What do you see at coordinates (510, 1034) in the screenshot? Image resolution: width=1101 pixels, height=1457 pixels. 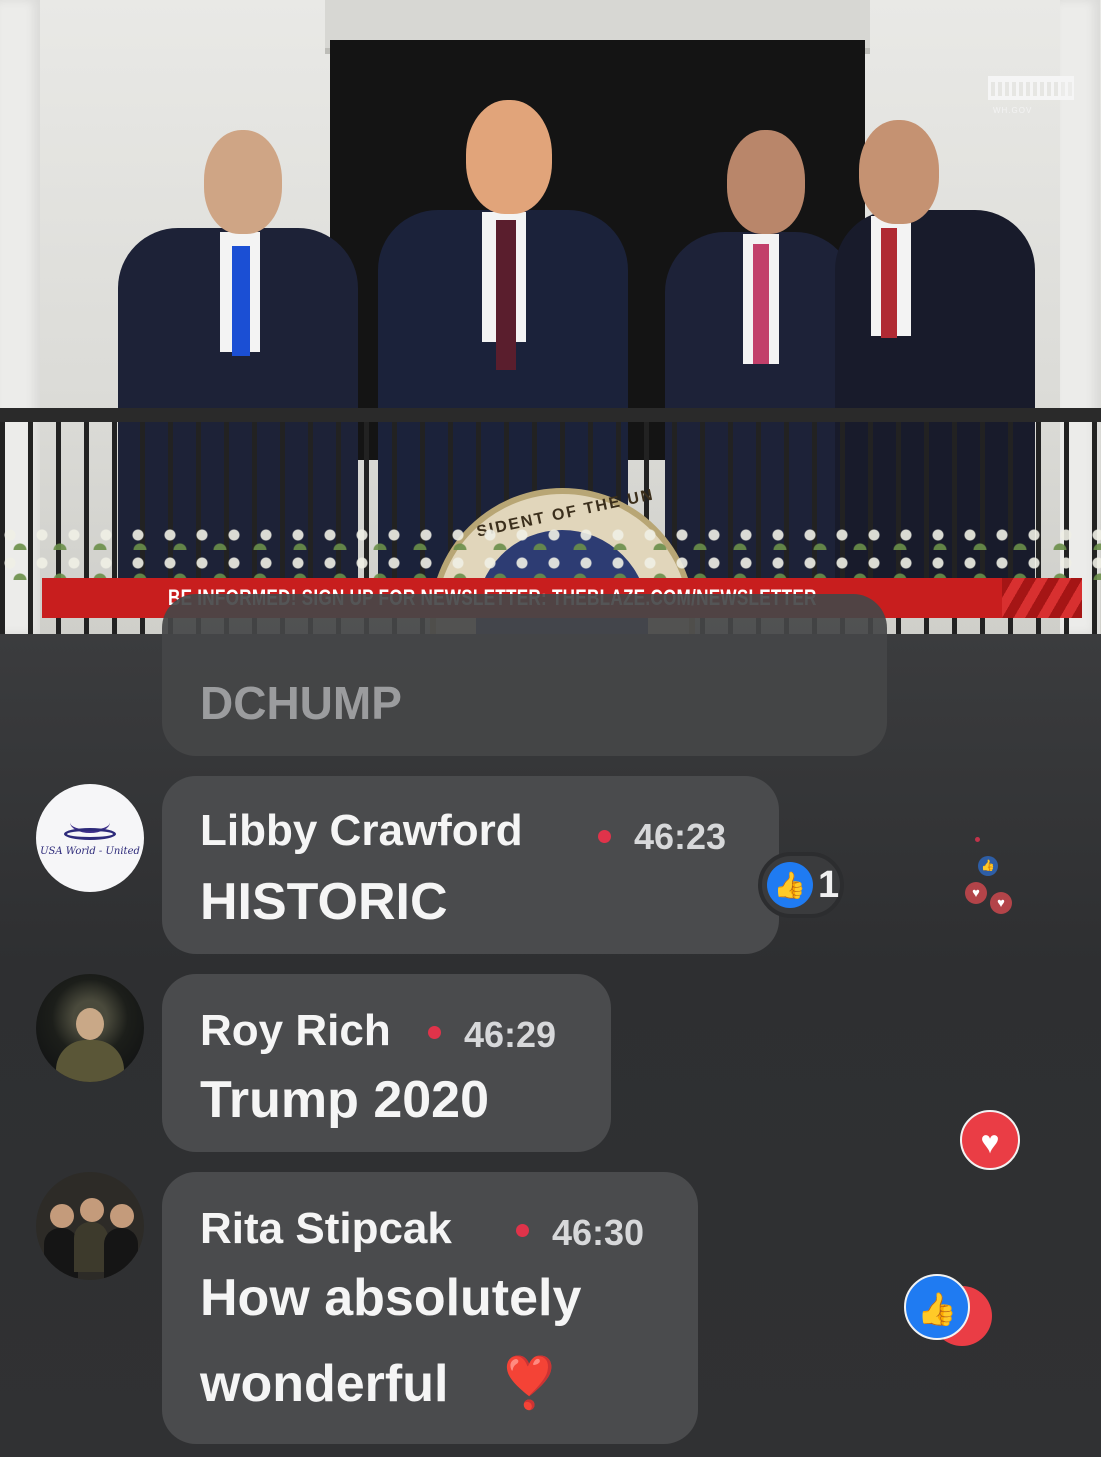 I see `comment-timestamp: 46:29` at bounding box center [510, 1034].